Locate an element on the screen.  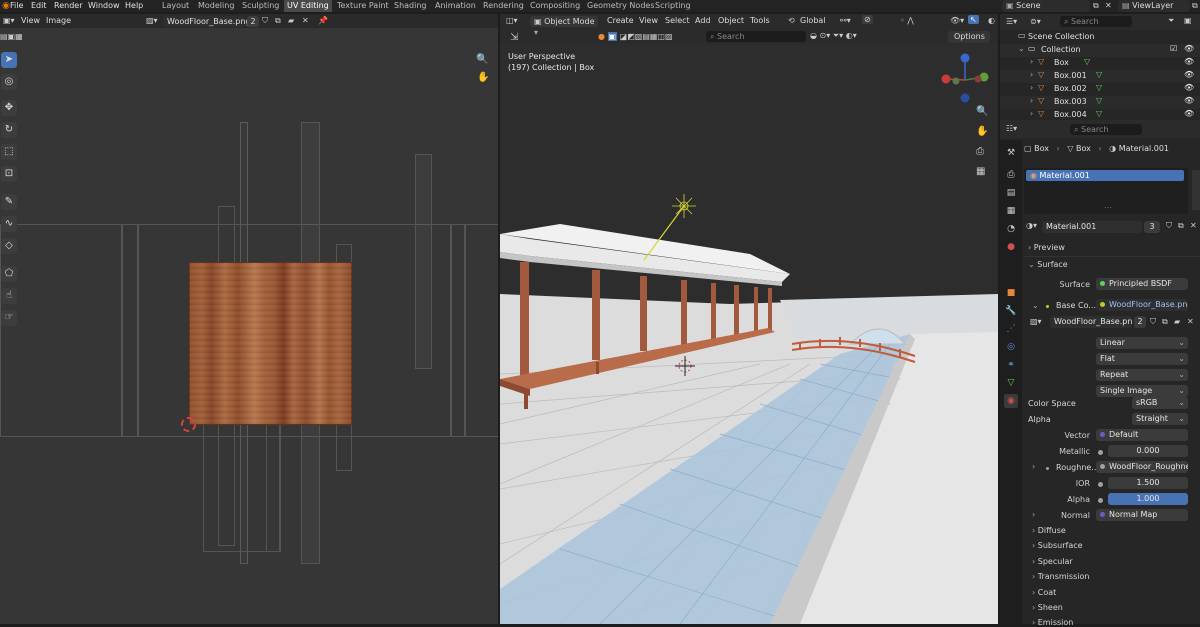
transform-tool-icon: ⊡ is located at coordinates (9, 174).